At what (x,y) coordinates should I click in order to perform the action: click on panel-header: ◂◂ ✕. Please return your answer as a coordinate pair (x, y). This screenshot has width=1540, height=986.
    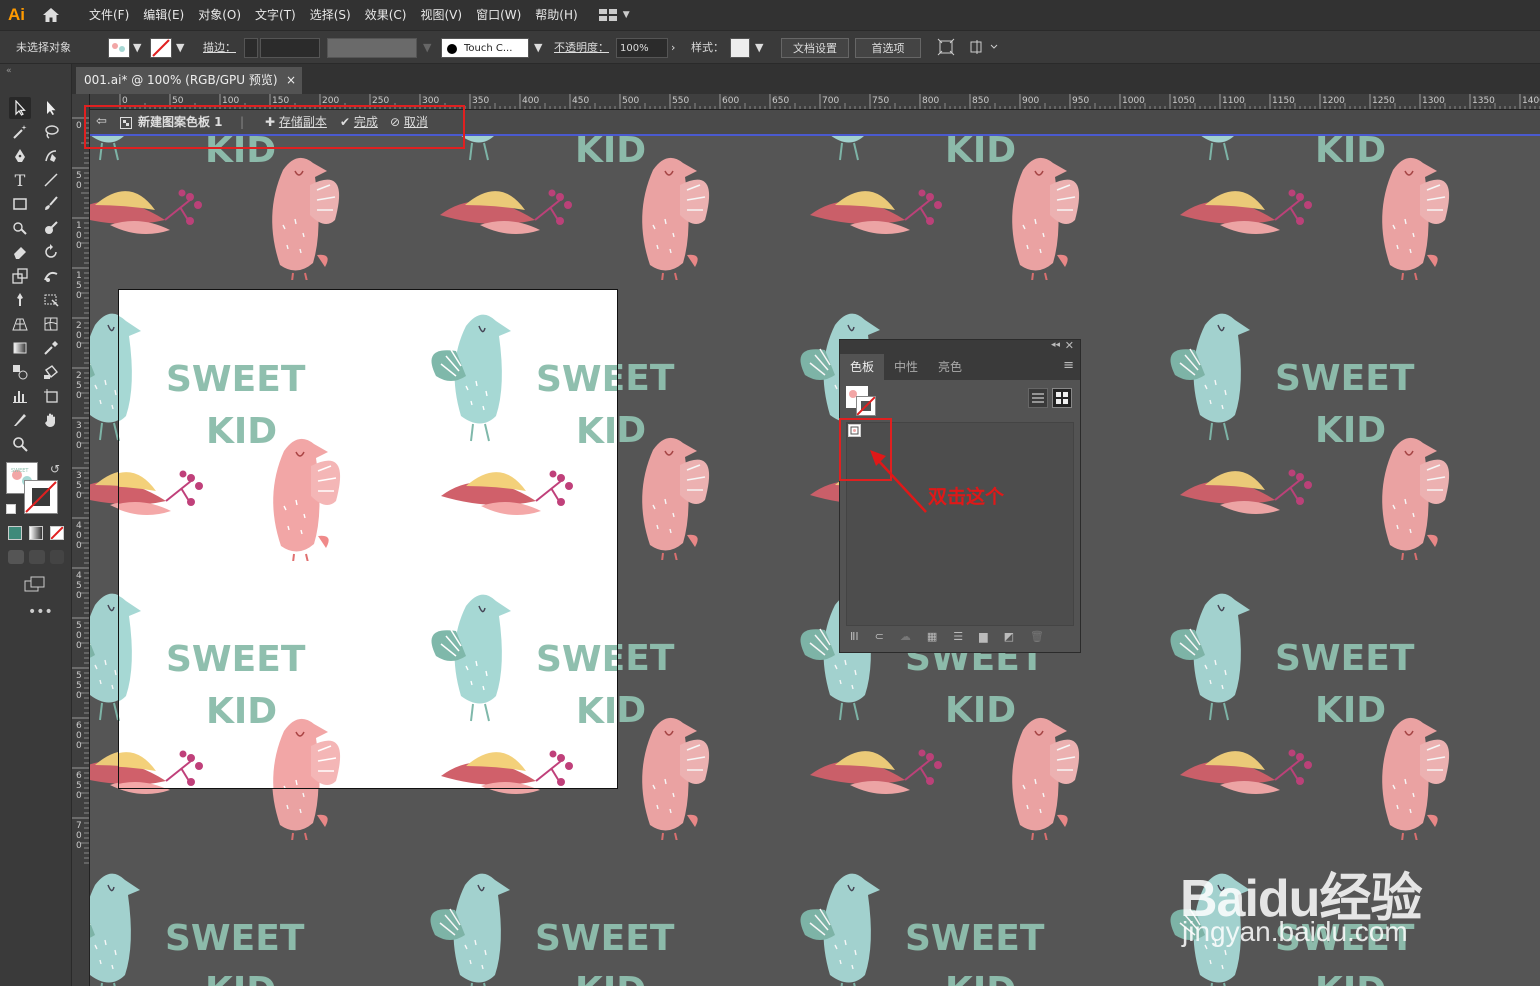
    Looking at the image, I should click on (960, 346).